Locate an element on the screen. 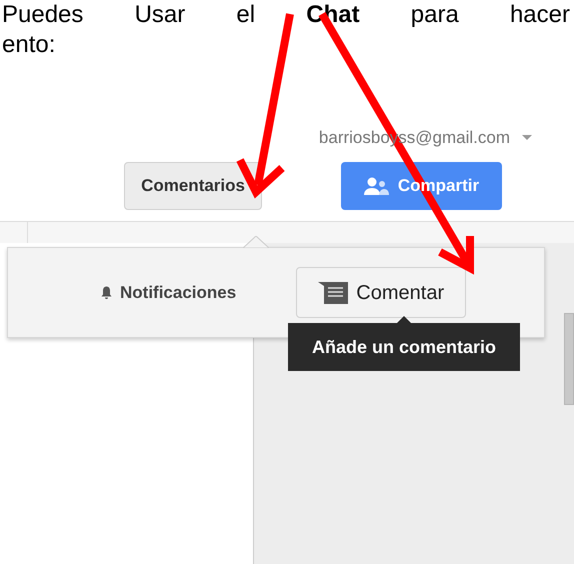 Image resolution: width=574 pixels, height=564 pixels. comment-button: Comentar is located at coordinates (381, 292).